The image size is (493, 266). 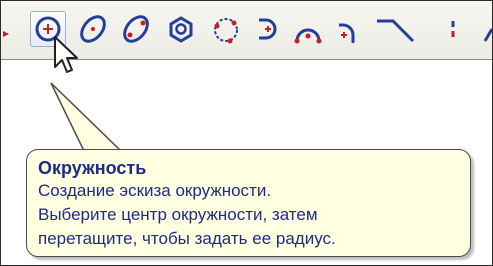 What do you see at coordinates (66, 54) in the screenshot?
I see `mouse-cursor-icon` at bounding box center [66, 54].